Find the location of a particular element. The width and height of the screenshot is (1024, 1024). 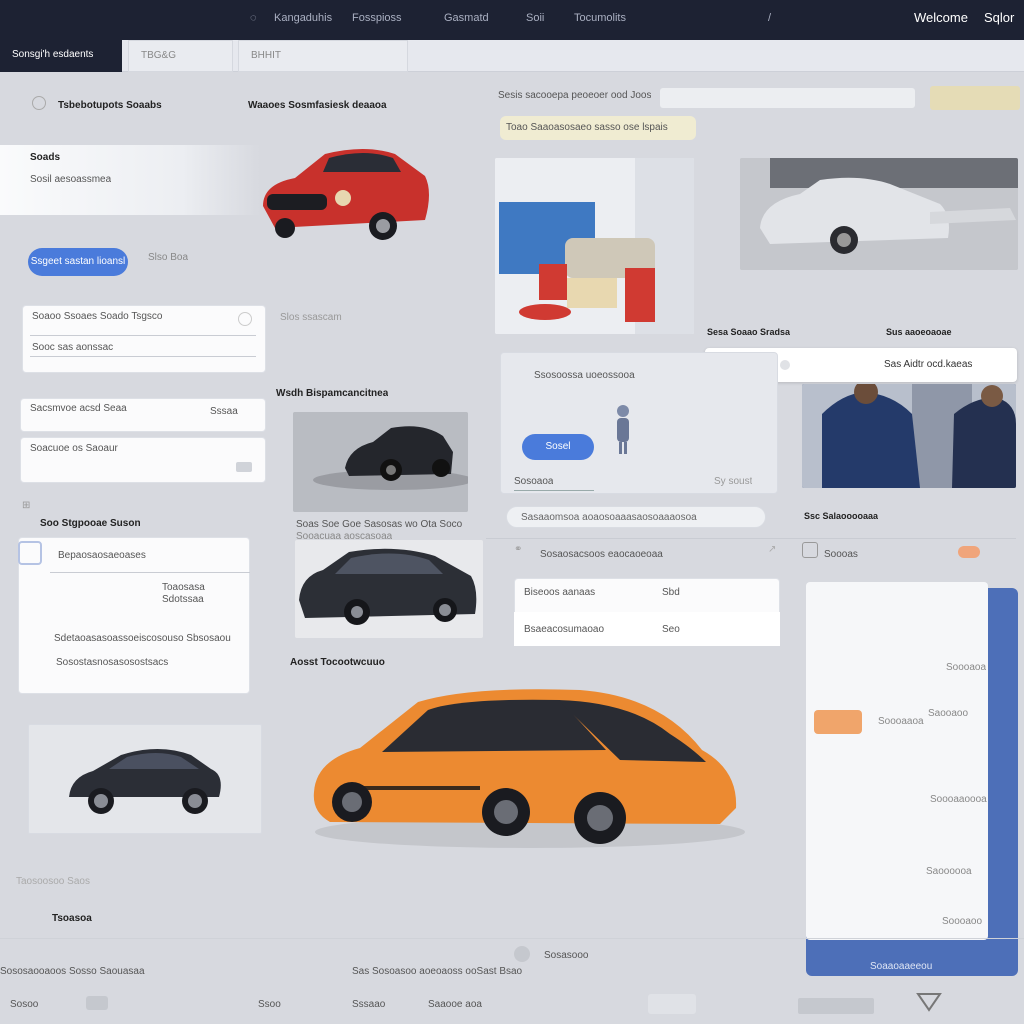

slot-text: Ssosoossa uoeossooa is located at coordinates (584, 375).